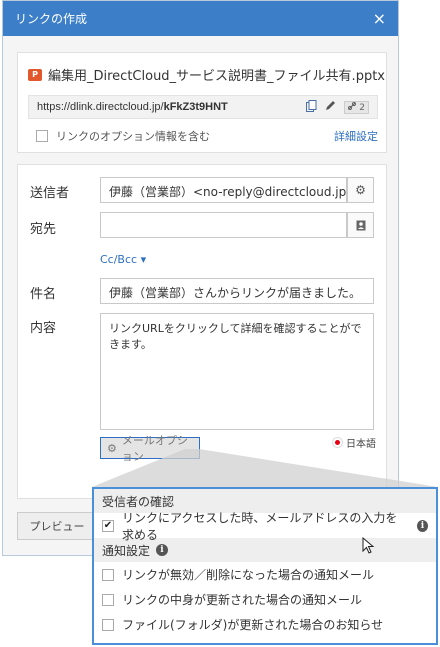 The height and width of the screenshot is (647, 440). I want to click on notification-settings-title: 通知設定, so click(126, 550).